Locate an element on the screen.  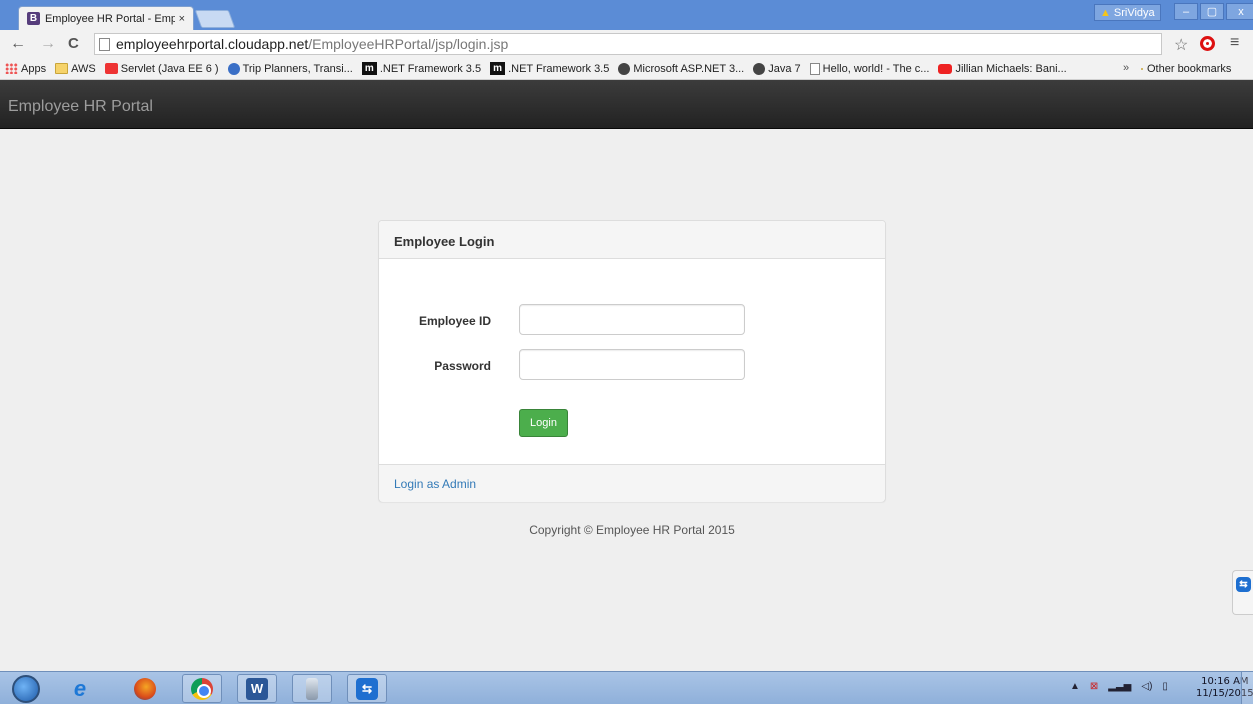
teamviewer-side-tab: ⇆ is located at coordinates (1242, 592).